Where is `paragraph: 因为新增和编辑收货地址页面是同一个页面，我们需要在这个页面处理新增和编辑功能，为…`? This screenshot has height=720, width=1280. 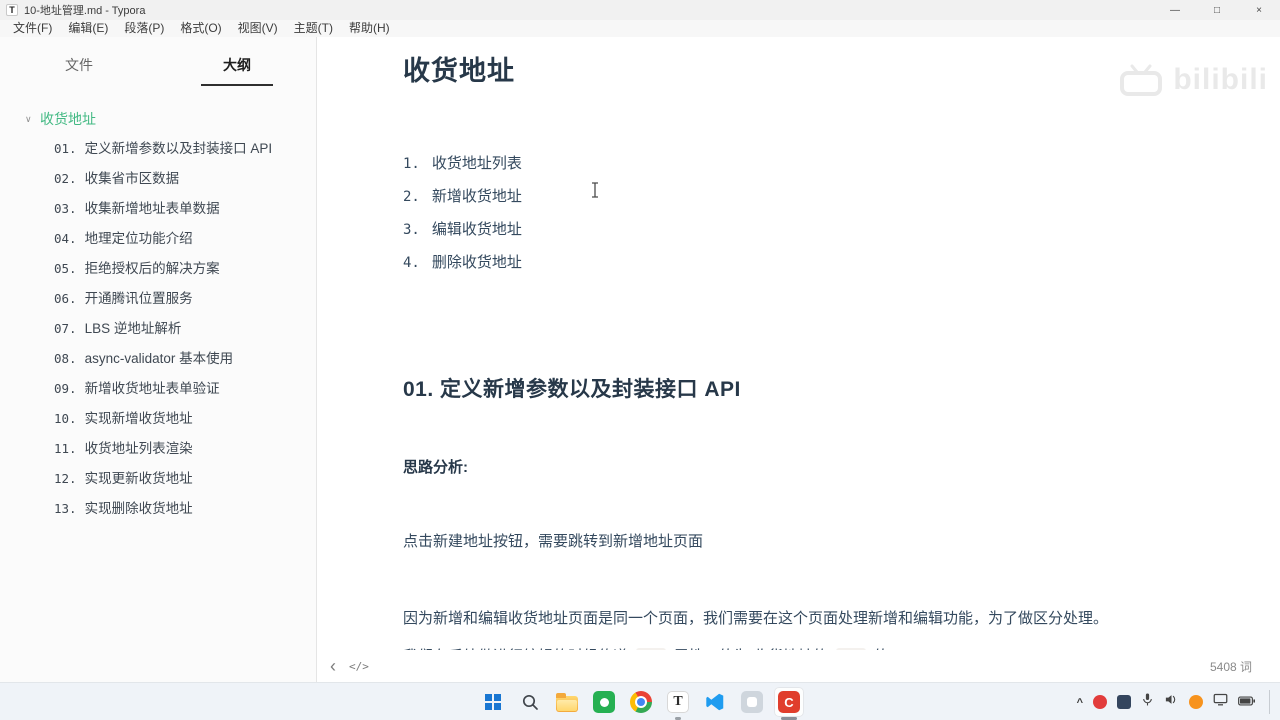 paragraph: 因为新增和编辑收货地址页面是同一个页面，我们需要在这个页面处理新增和编辑功能，为… is located at coordinates (756, 618).